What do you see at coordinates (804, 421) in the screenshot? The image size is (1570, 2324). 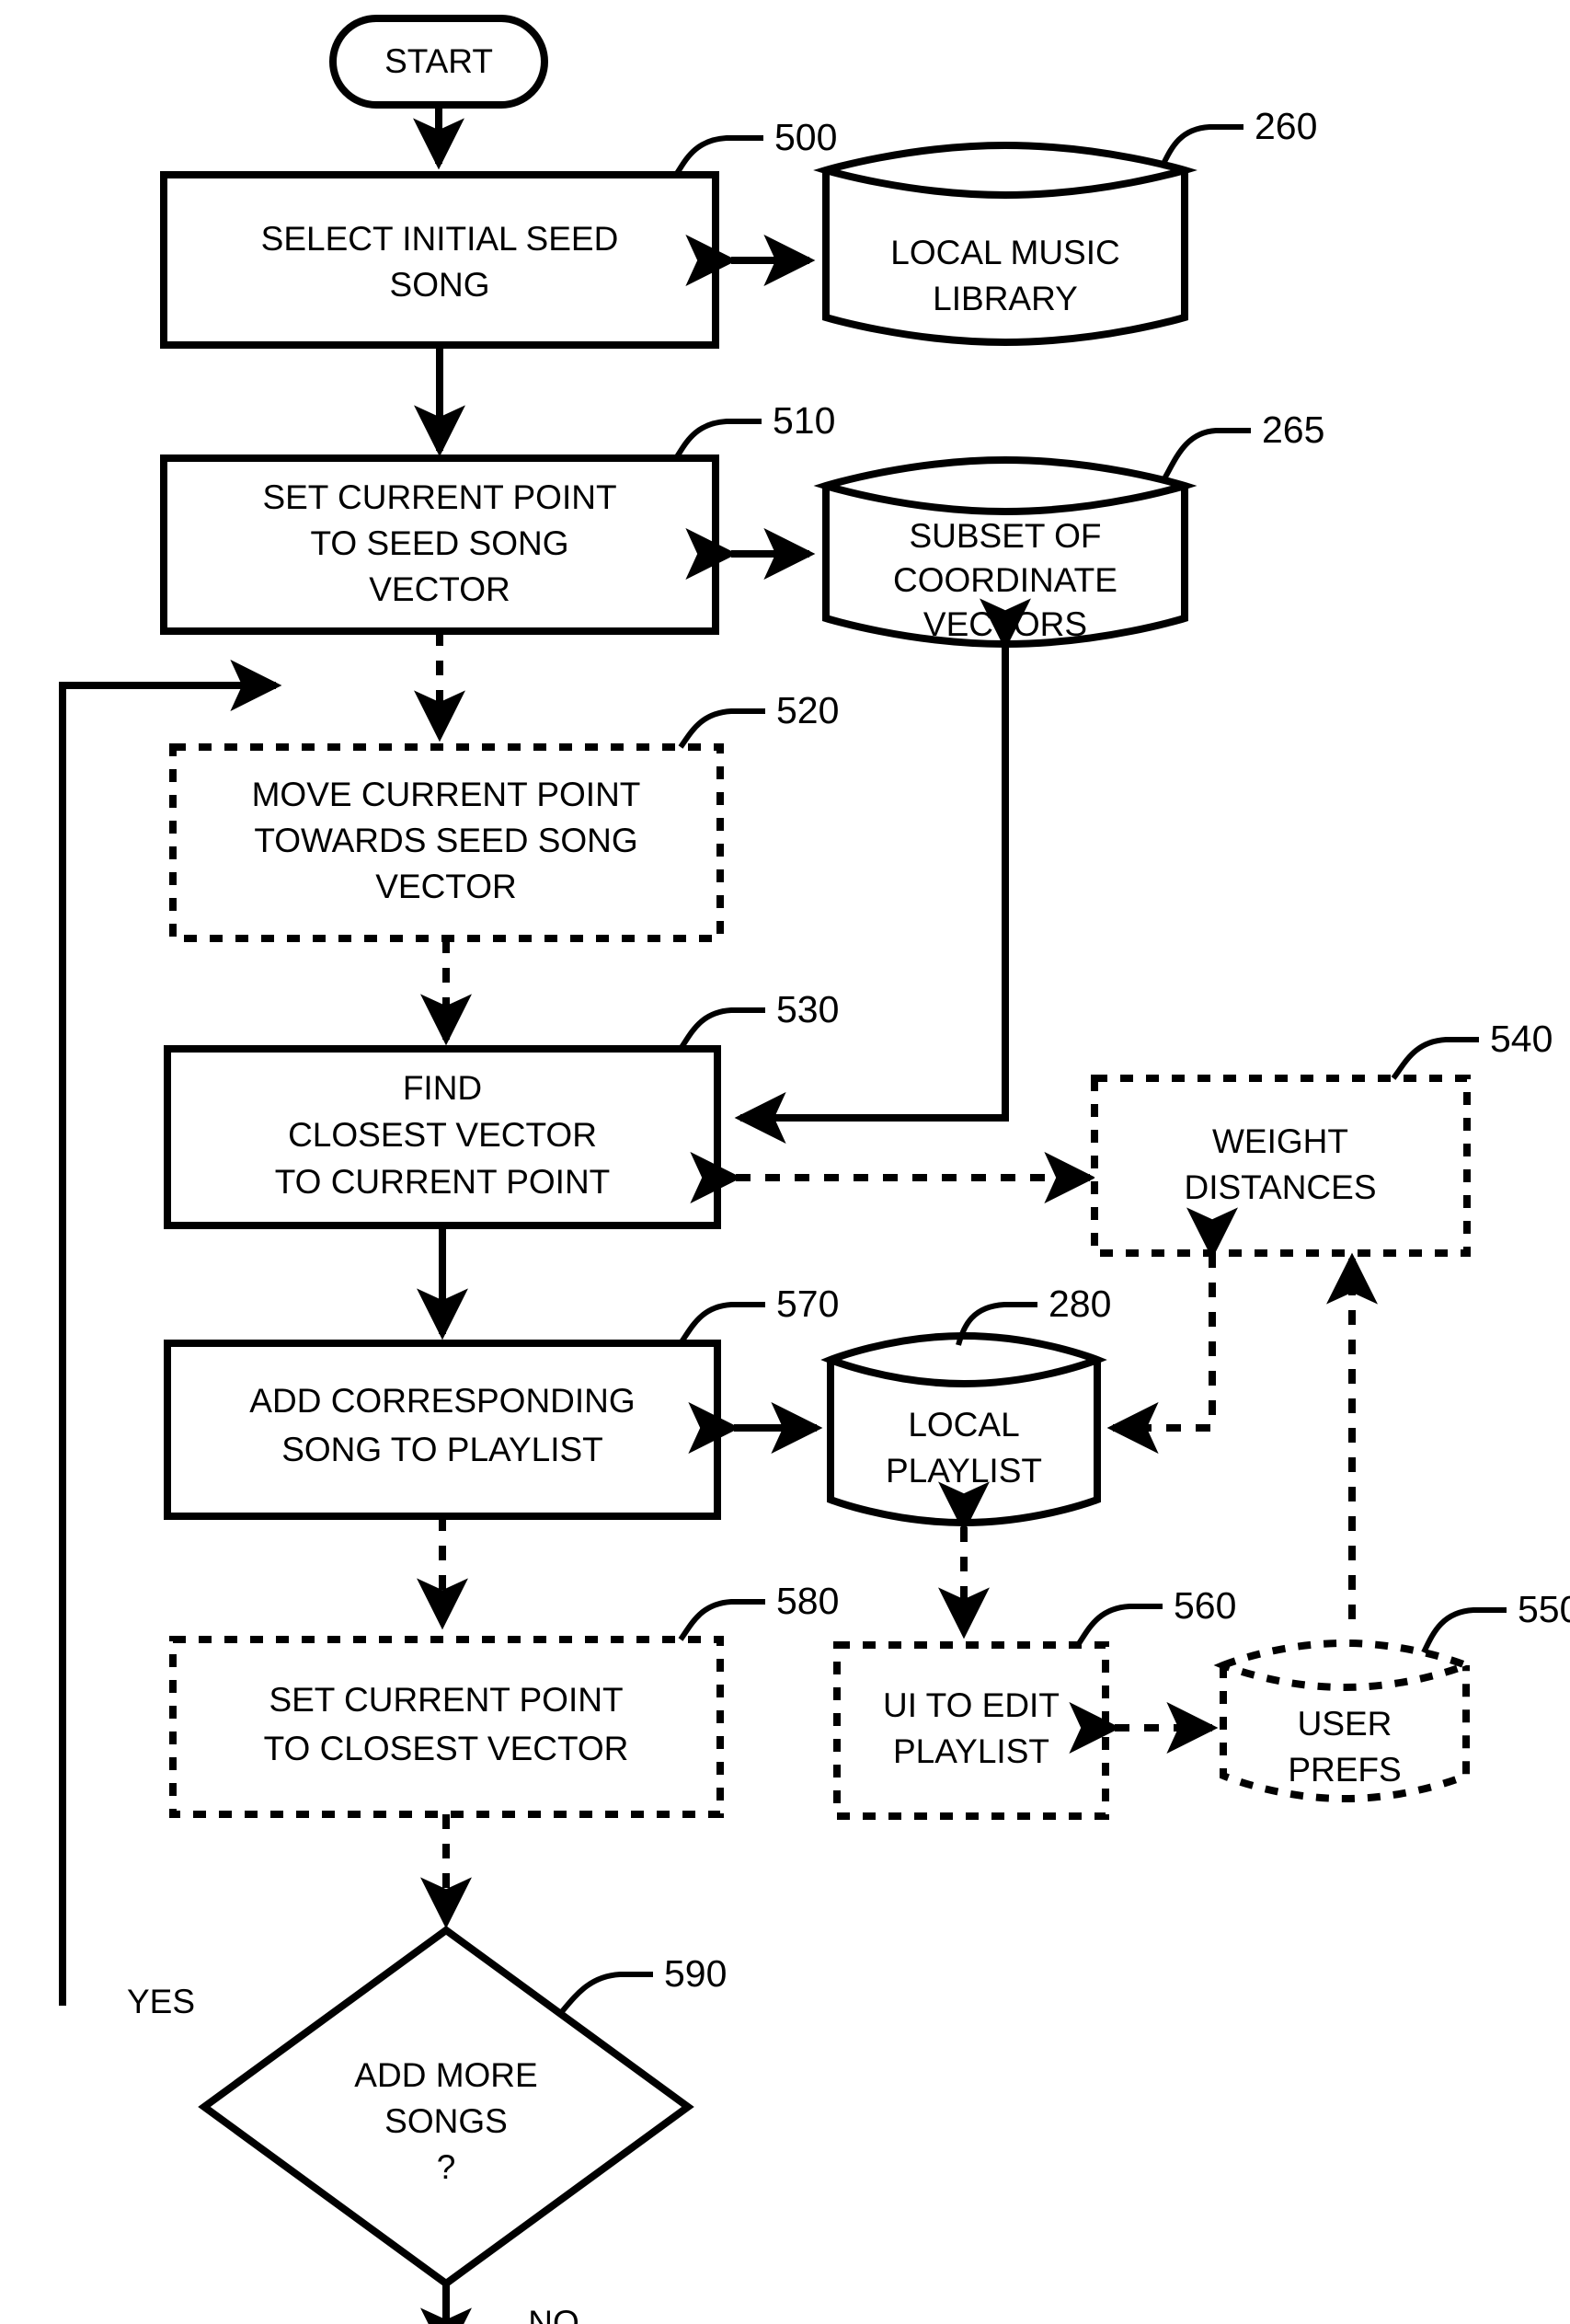 I see `ref-number-510: 510` at bounding box center [804, 421].